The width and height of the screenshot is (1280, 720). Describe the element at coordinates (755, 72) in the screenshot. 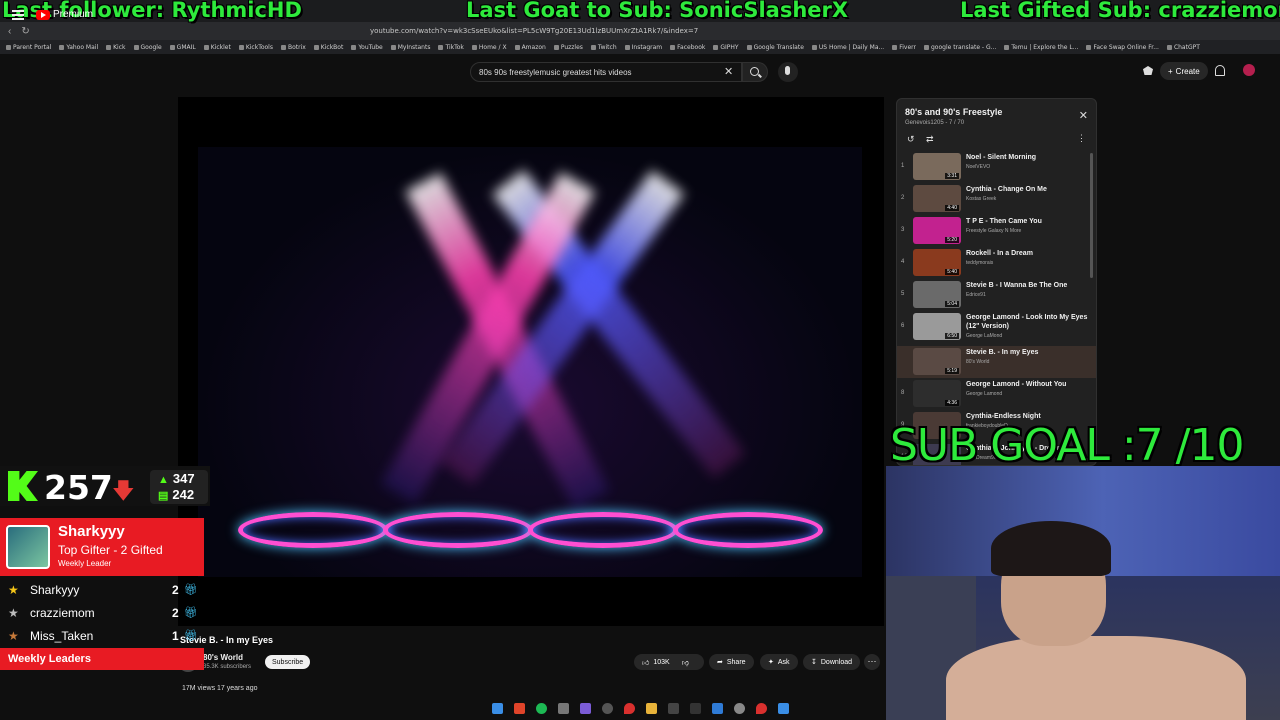

I see `search-button` at that location.